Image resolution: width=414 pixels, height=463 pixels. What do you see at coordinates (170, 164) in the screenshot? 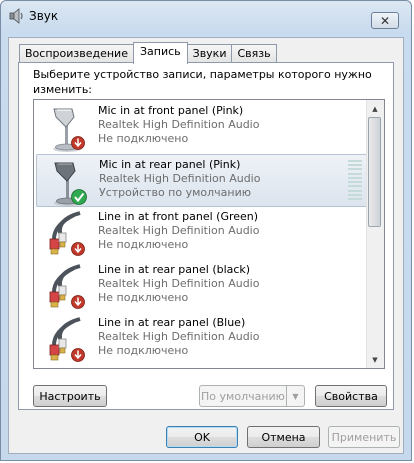
I see `device-name: Mic in at rear panel (Pink)` at bounding box center [170, 164].